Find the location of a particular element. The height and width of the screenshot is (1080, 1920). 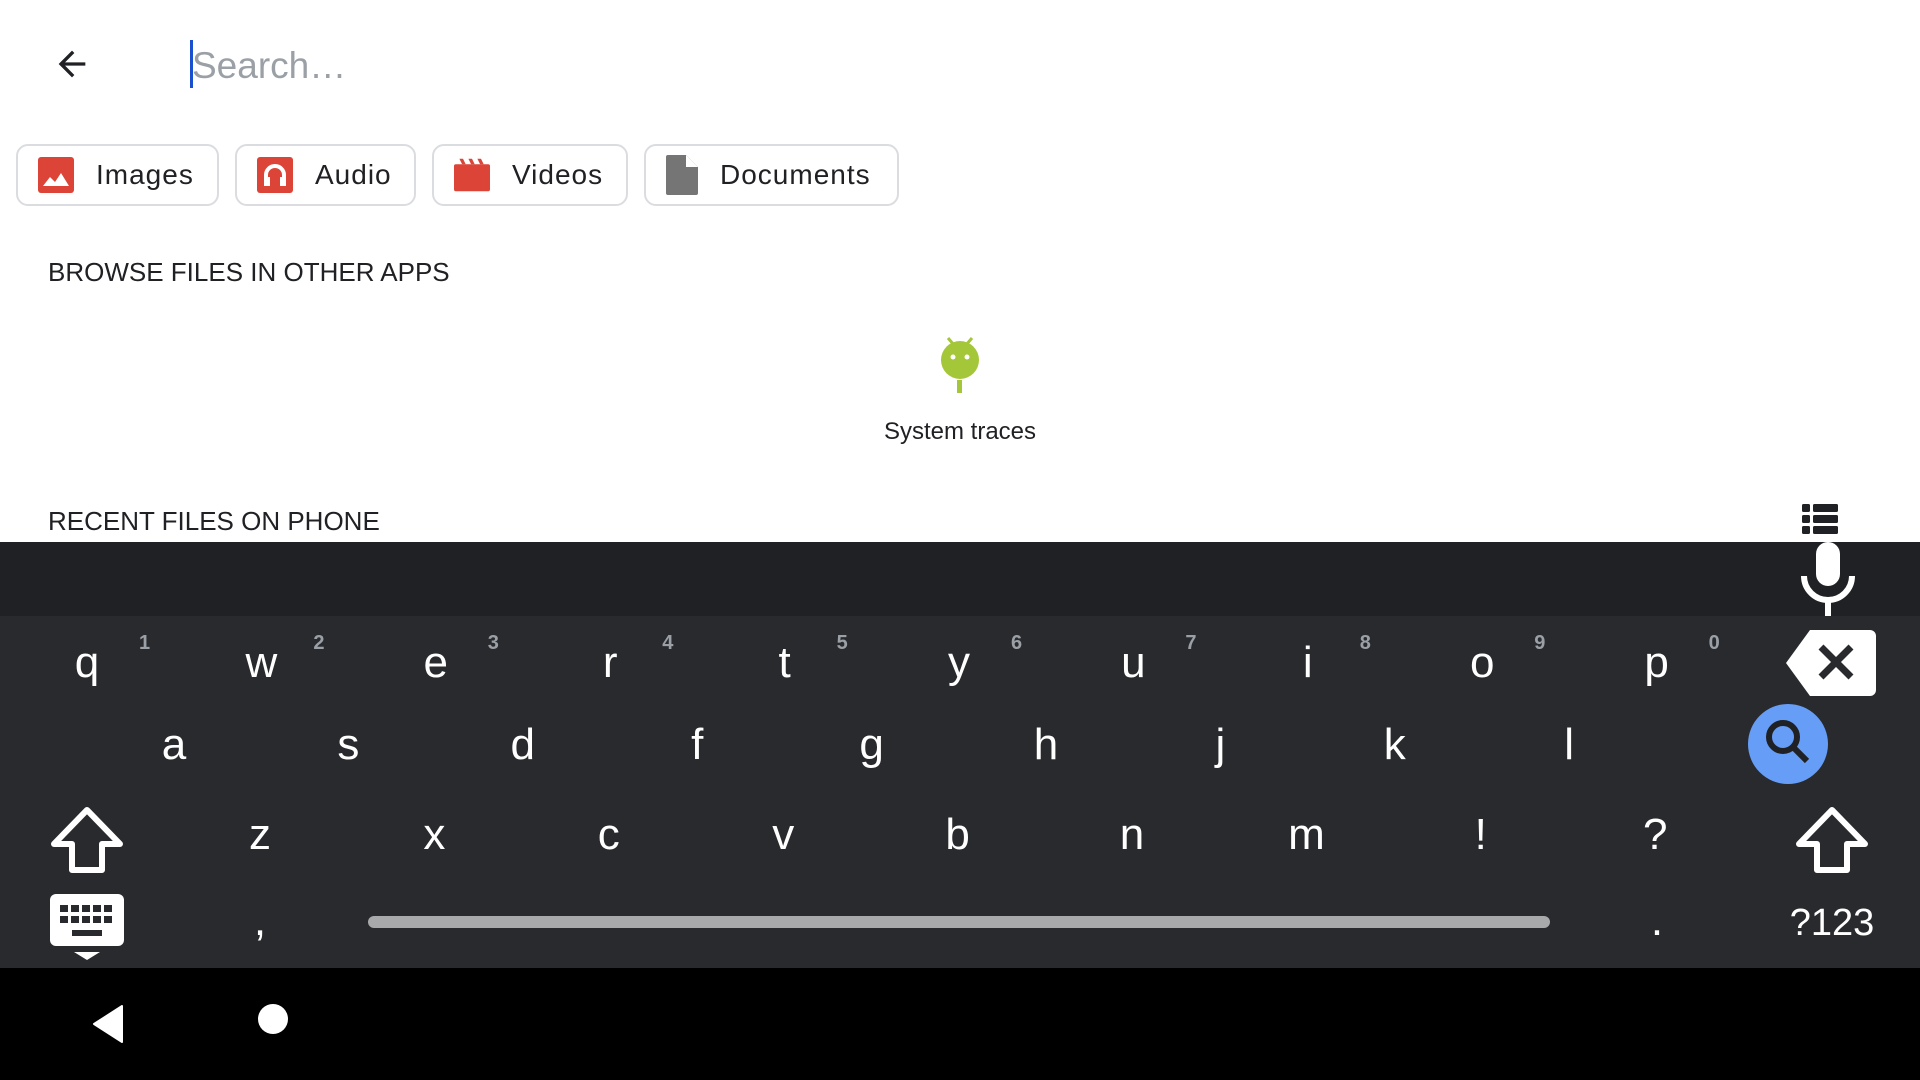

chip-videos: Videos is located at coordinates (530, 175).